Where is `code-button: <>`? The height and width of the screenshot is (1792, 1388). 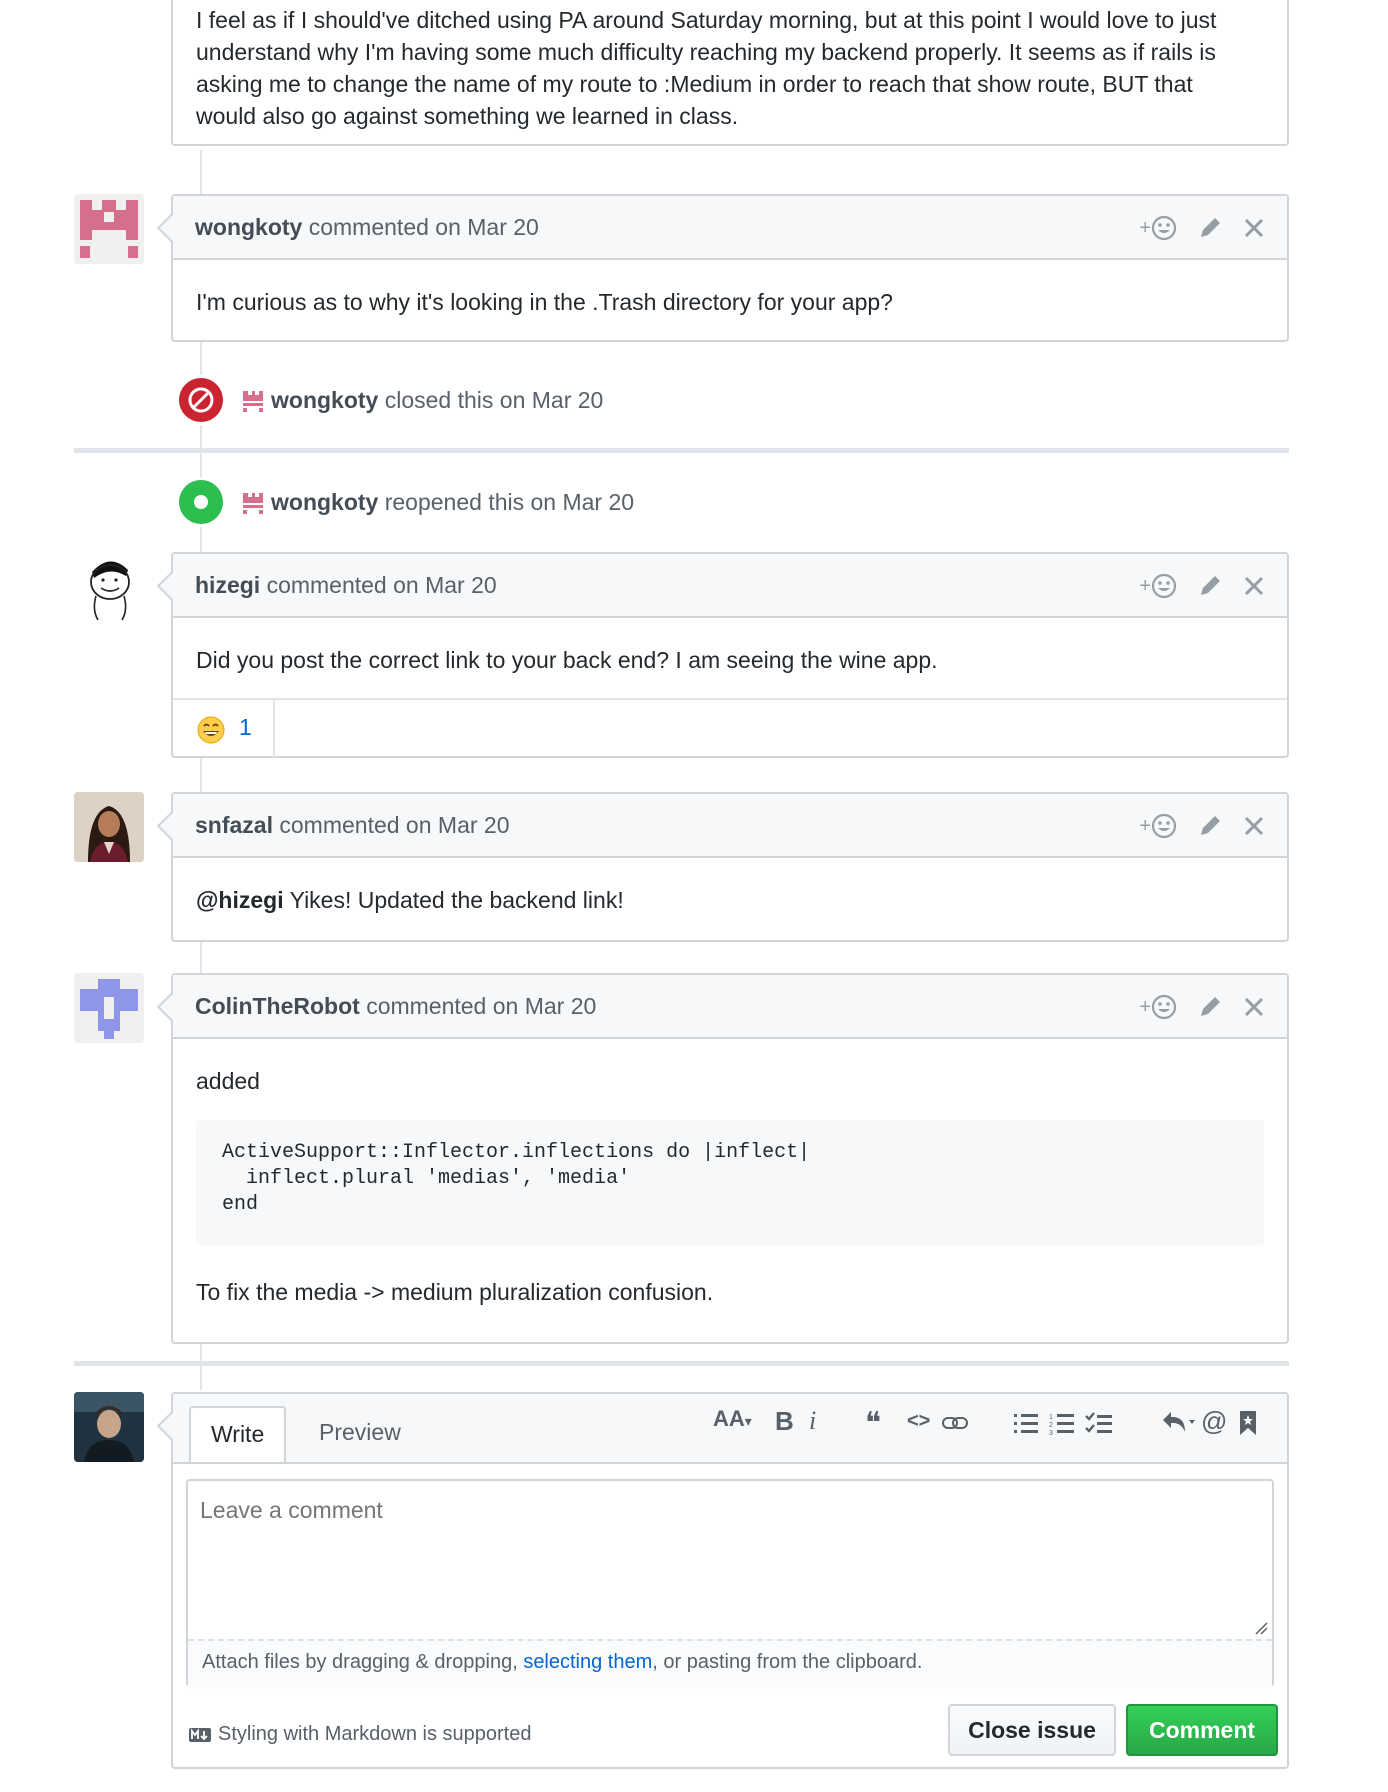 code-button: <> is located at coordinates (918, 1421).